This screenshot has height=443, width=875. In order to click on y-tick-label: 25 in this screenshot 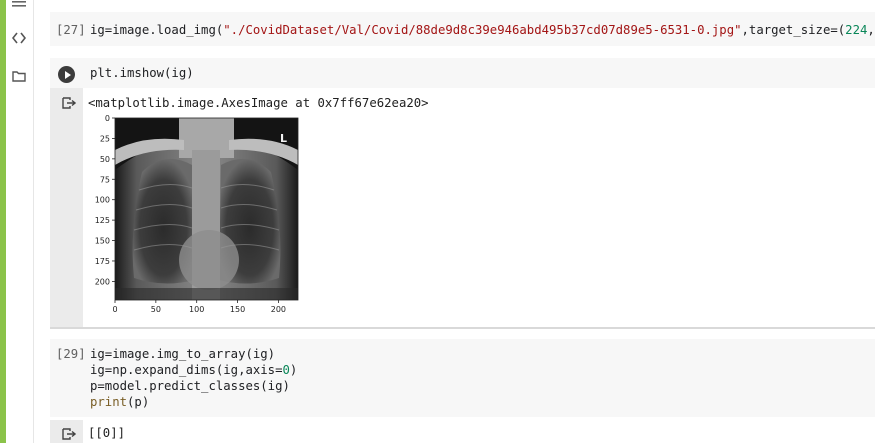, I will do `click(105, 138)`.